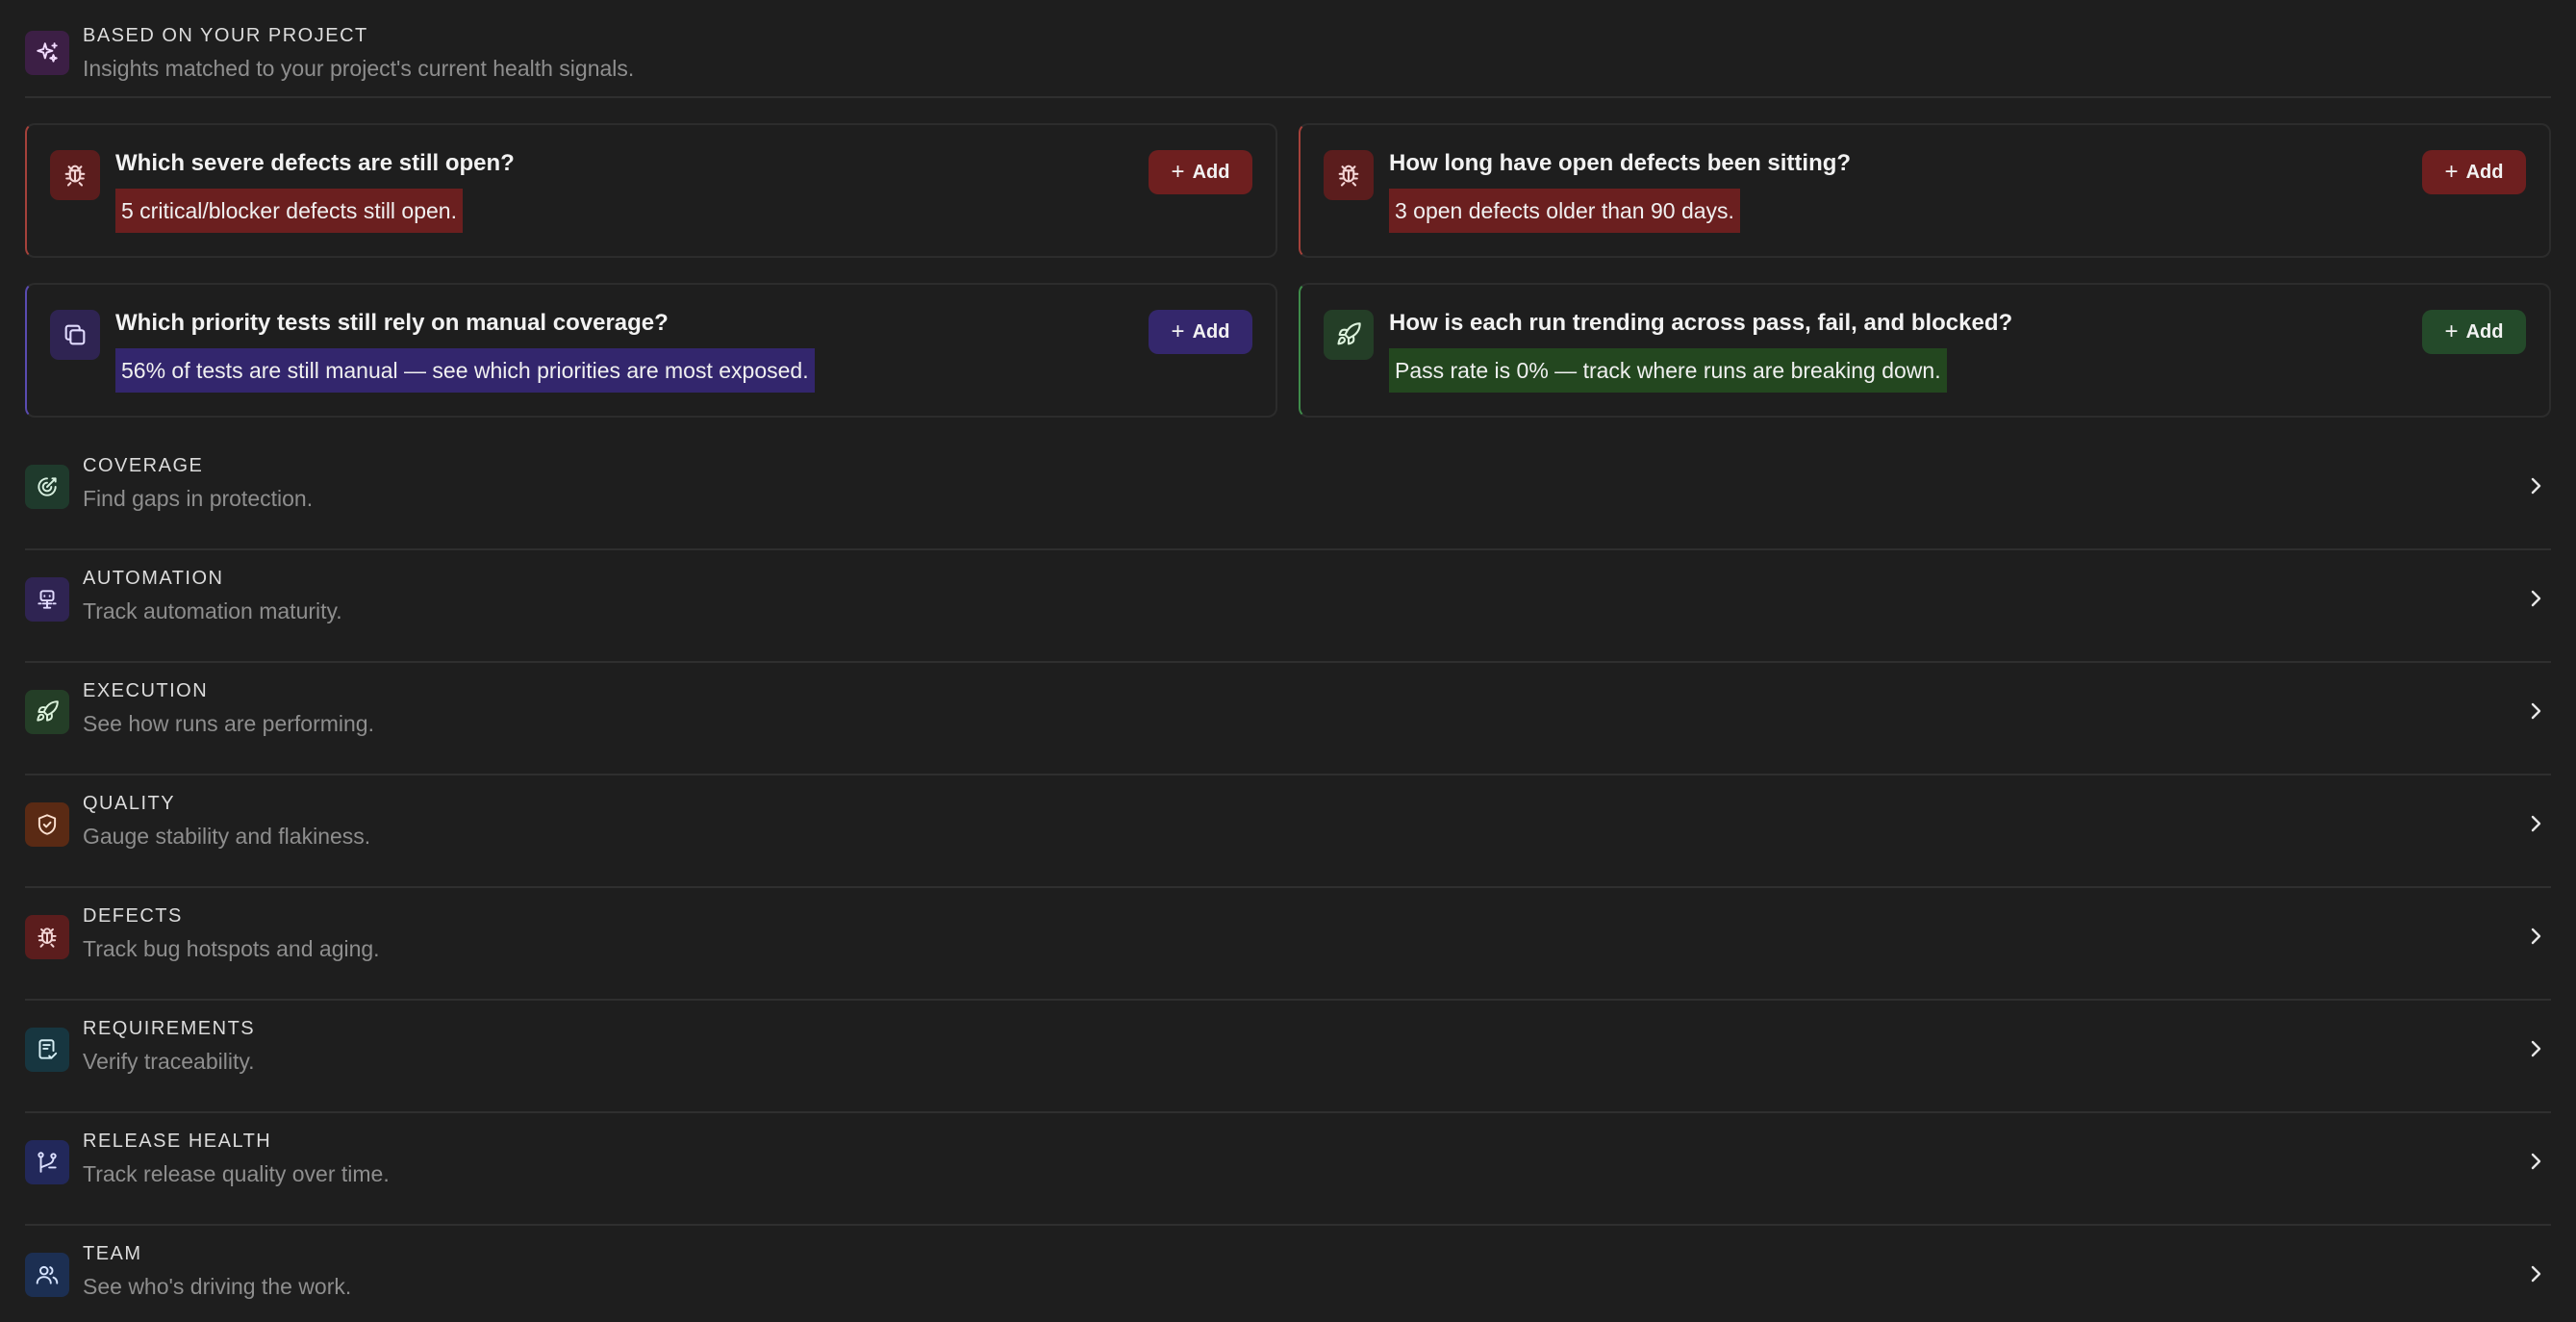 Image resolution: width=2576 pixels, height=1322 pixels. I want to click on category-eyebrow: COVERAGE, so click(143, 465).